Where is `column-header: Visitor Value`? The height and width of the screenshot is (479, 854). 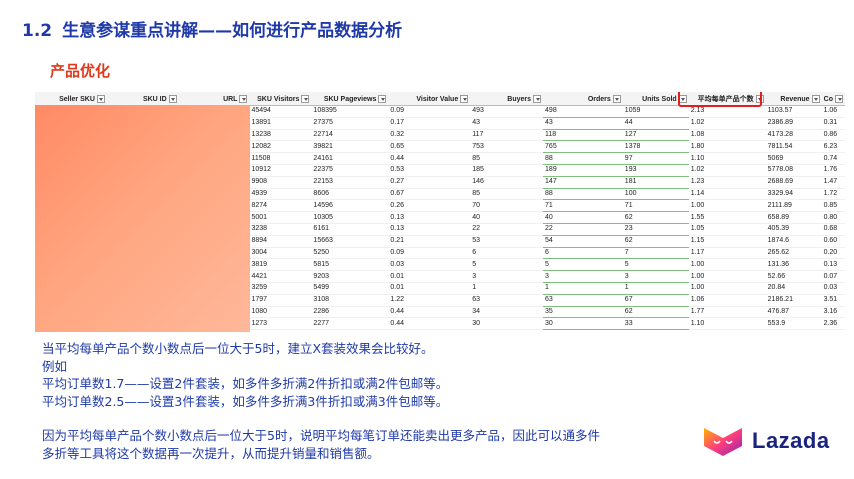
column-header: Visitor Value is located at coordinates (429, 99).